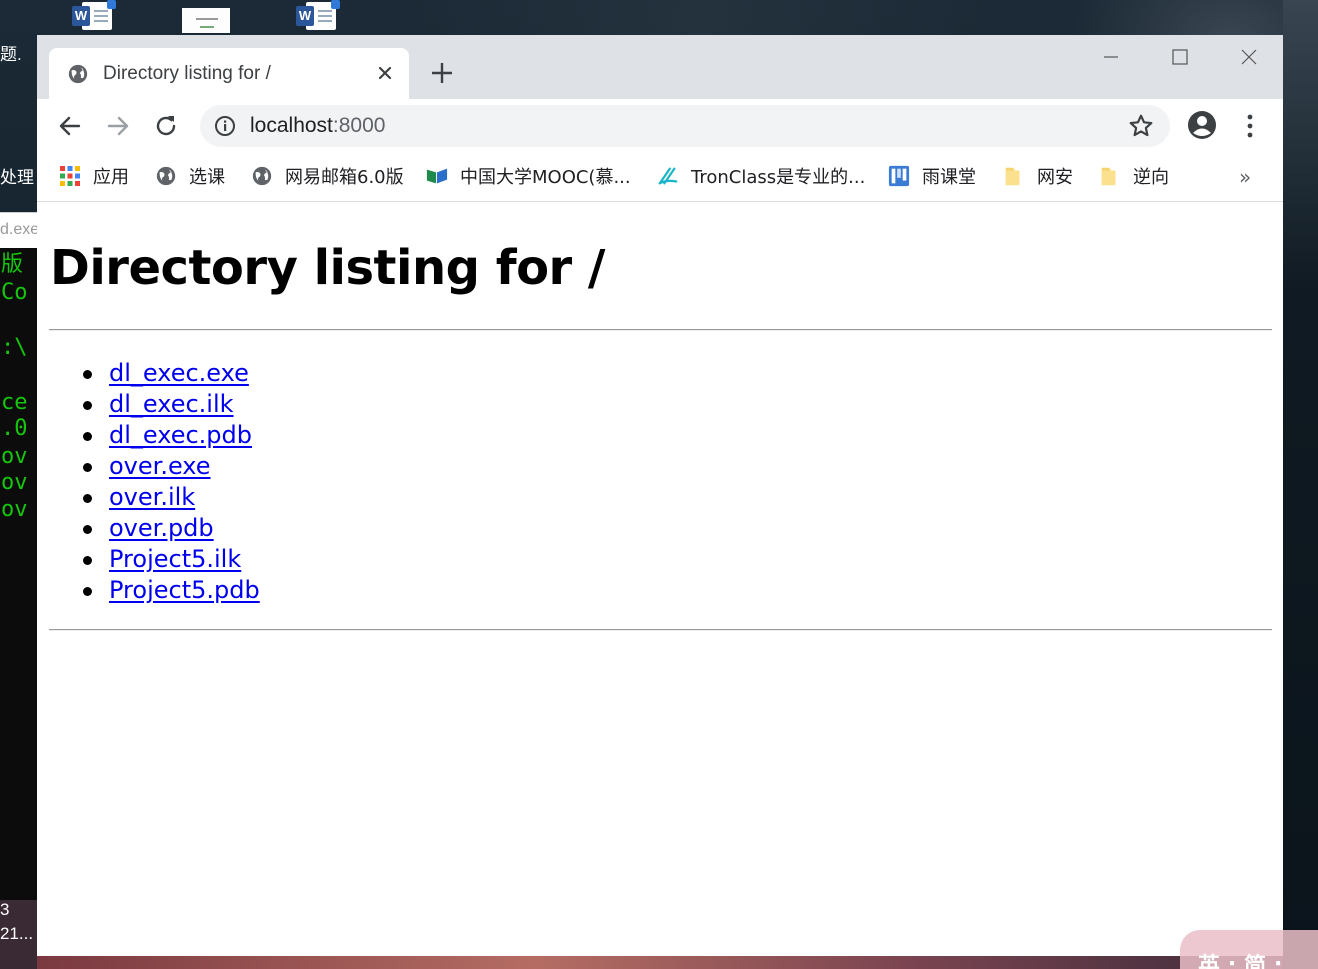  I want to click on ime-text: 英 ; 简 ;, so click(1240, 961).